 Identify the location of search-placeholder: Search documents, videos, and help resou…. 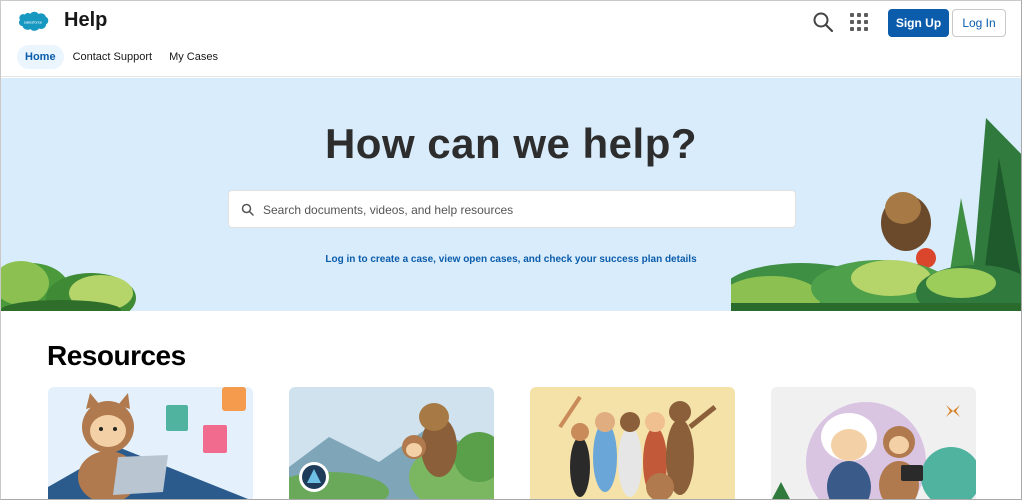
(388, 210).